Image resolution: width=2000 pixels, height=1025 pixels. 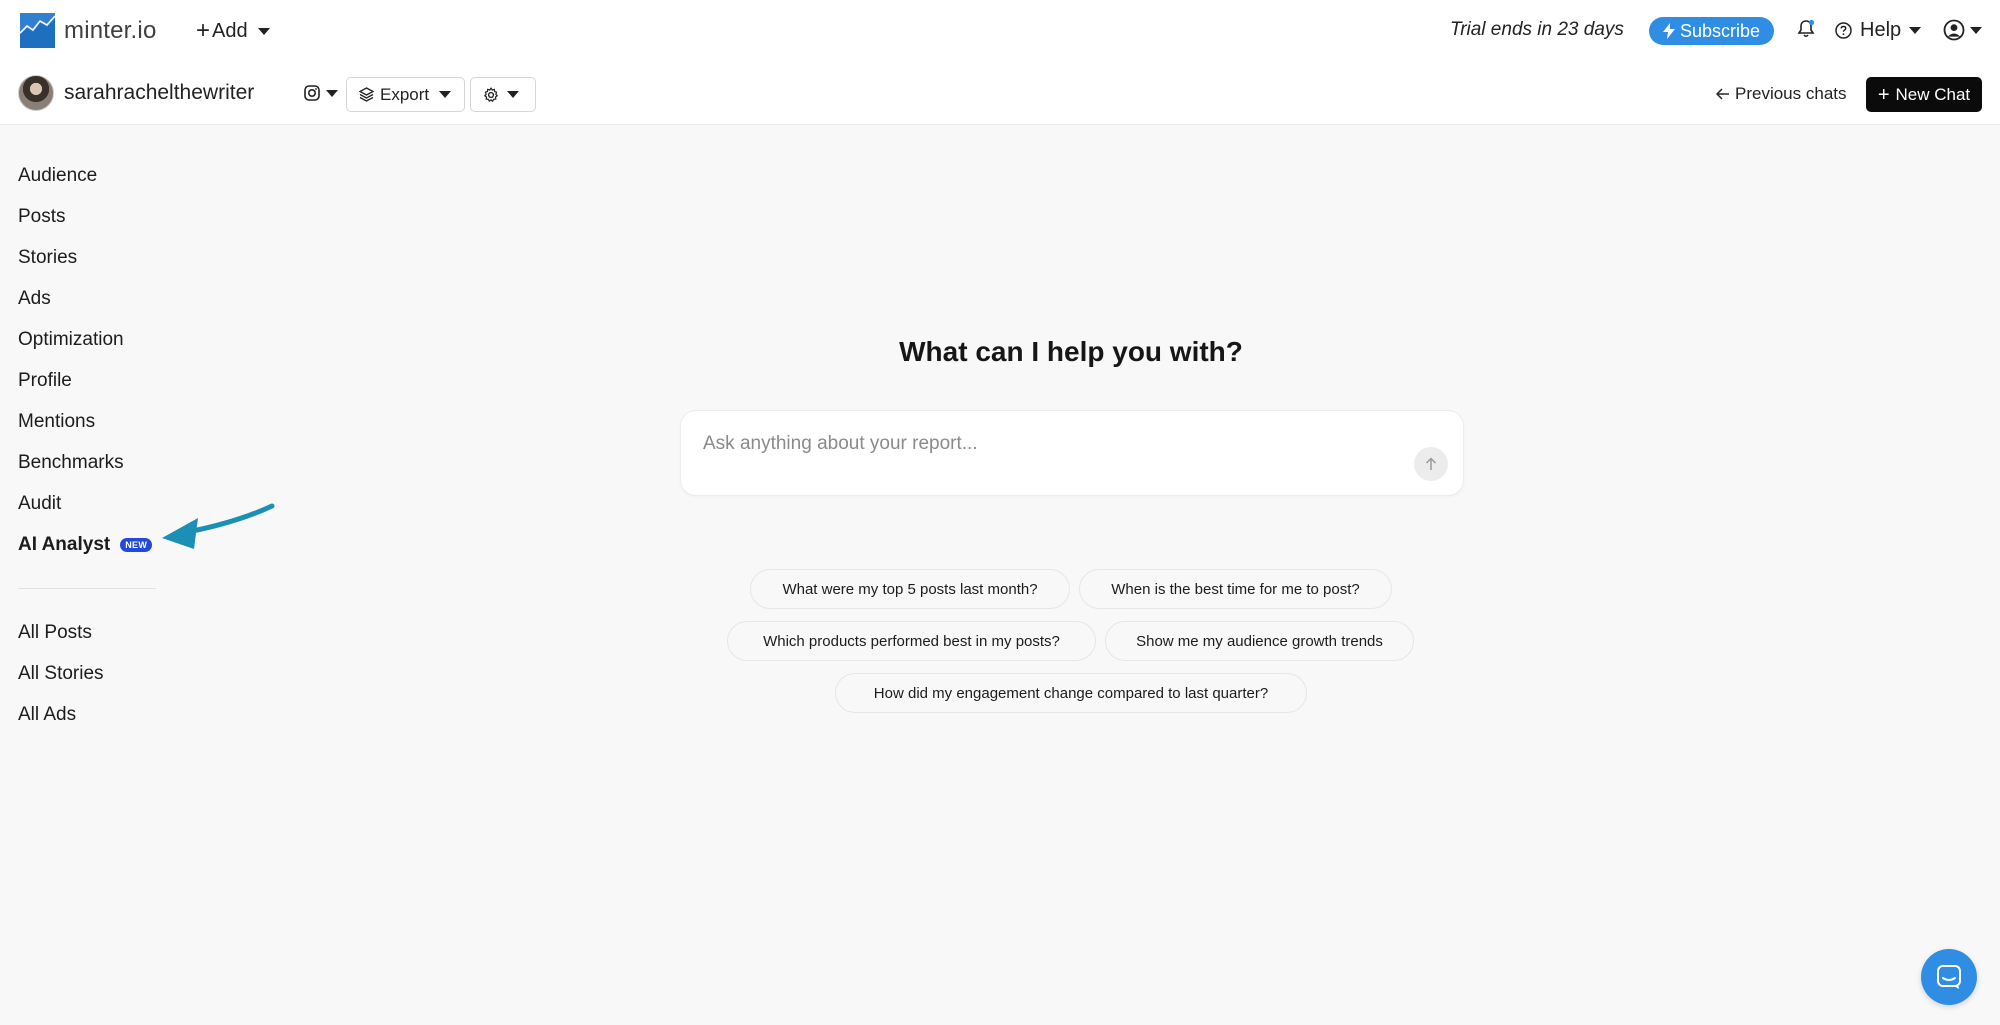 I want to click on chart-logo-icon, so click(x=37, y=30).